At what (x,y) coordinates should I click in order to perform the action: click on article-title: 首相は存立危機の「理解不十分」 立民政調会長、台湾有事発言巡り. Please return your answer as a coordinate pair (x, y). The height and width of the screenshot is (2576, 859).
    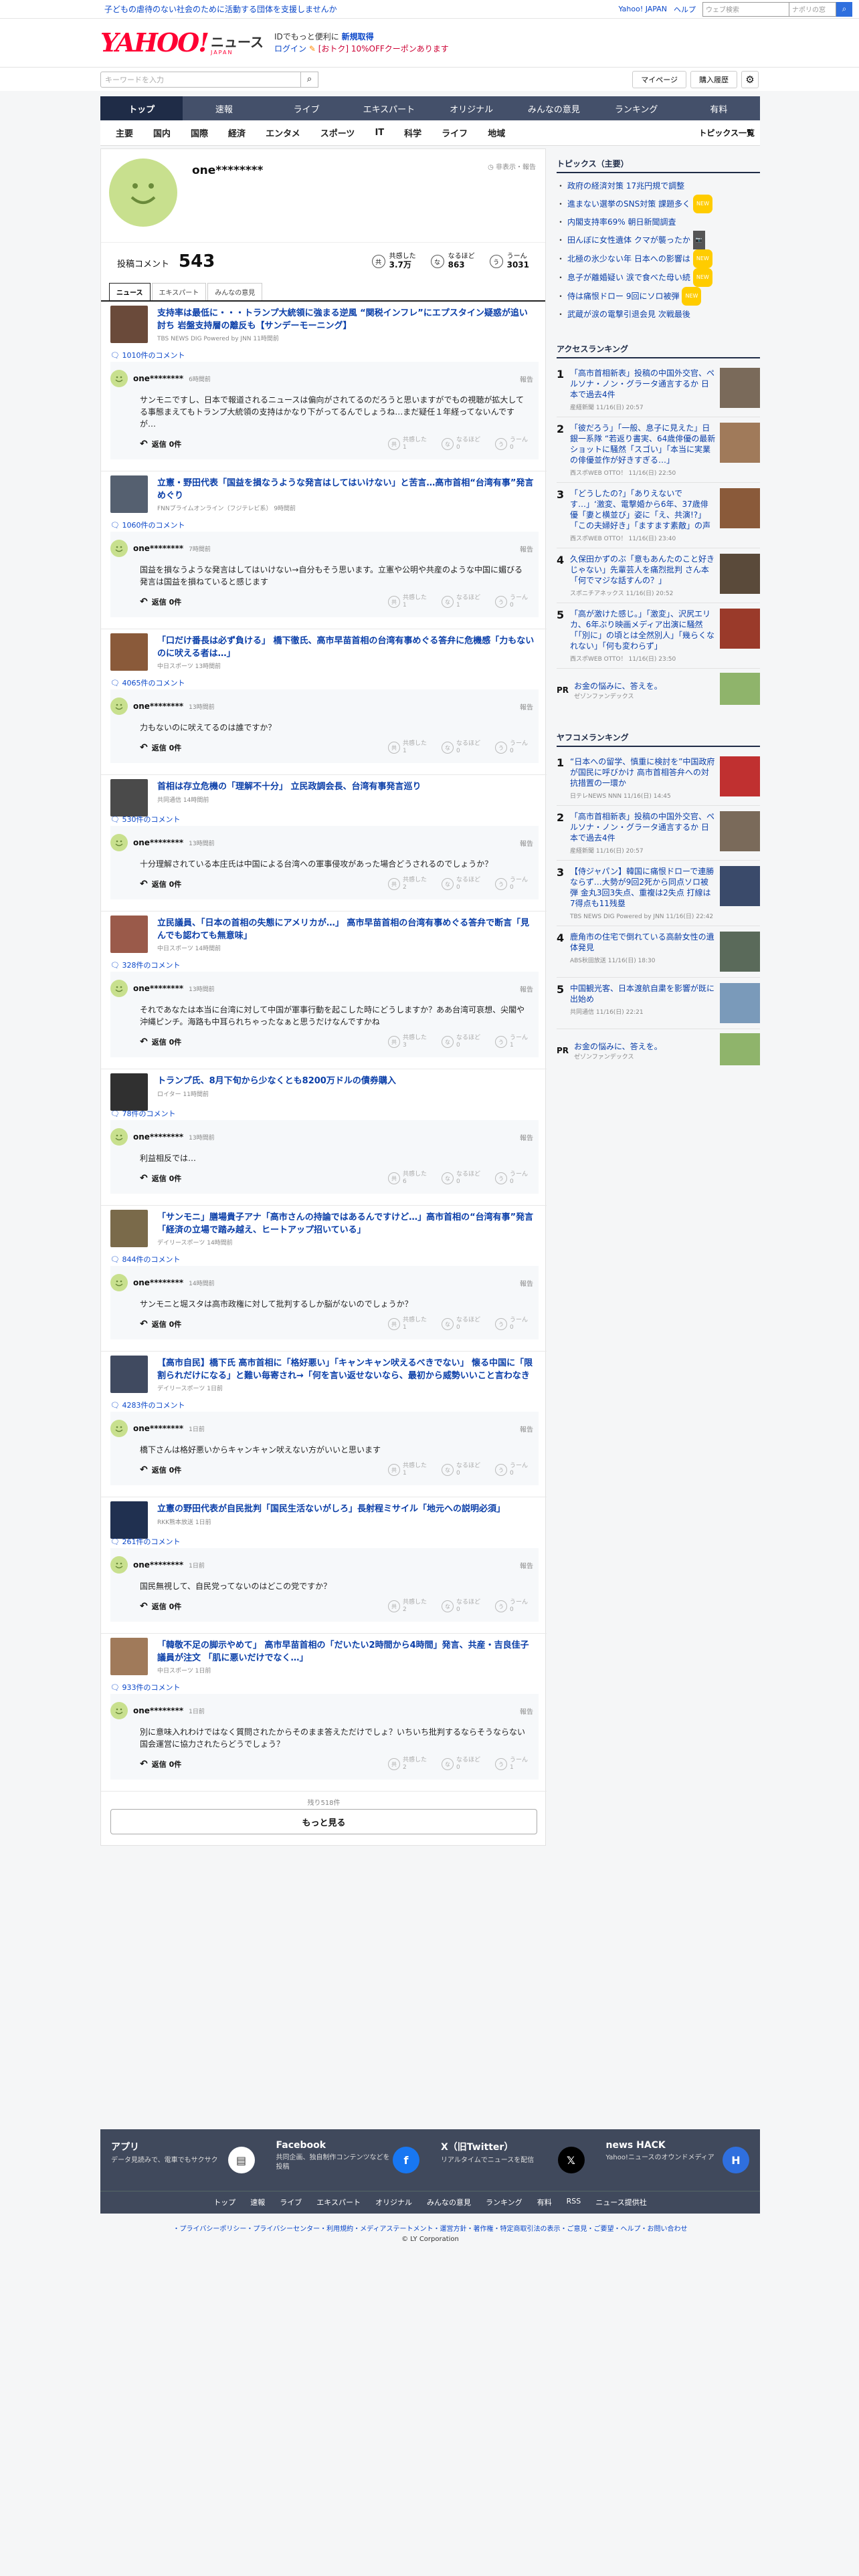
    Looking at the image, I should click on (346, 786).